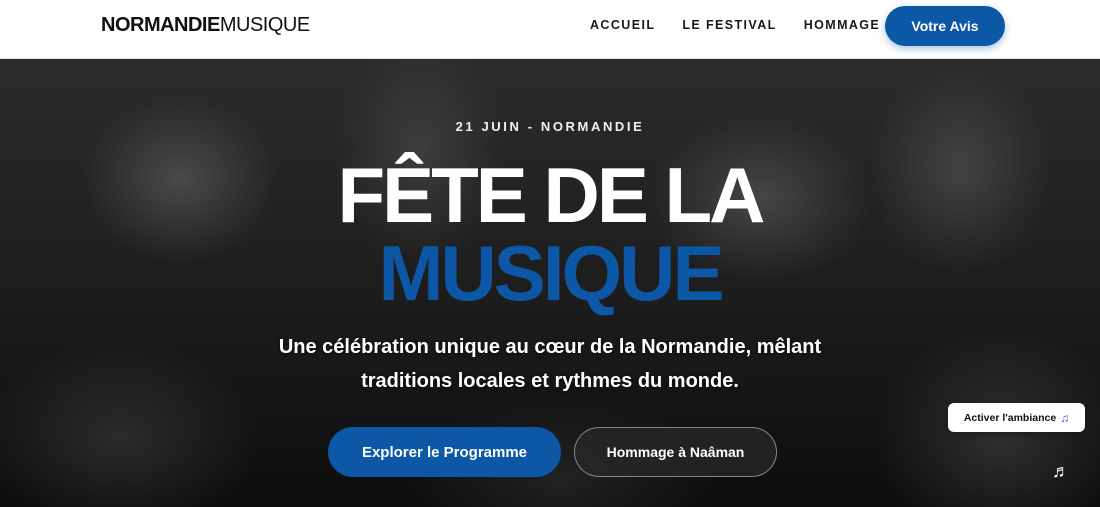 This screenshot has height=507, width=1100. I want to click on logo-light: MUSIQUE, so click(264, 25).